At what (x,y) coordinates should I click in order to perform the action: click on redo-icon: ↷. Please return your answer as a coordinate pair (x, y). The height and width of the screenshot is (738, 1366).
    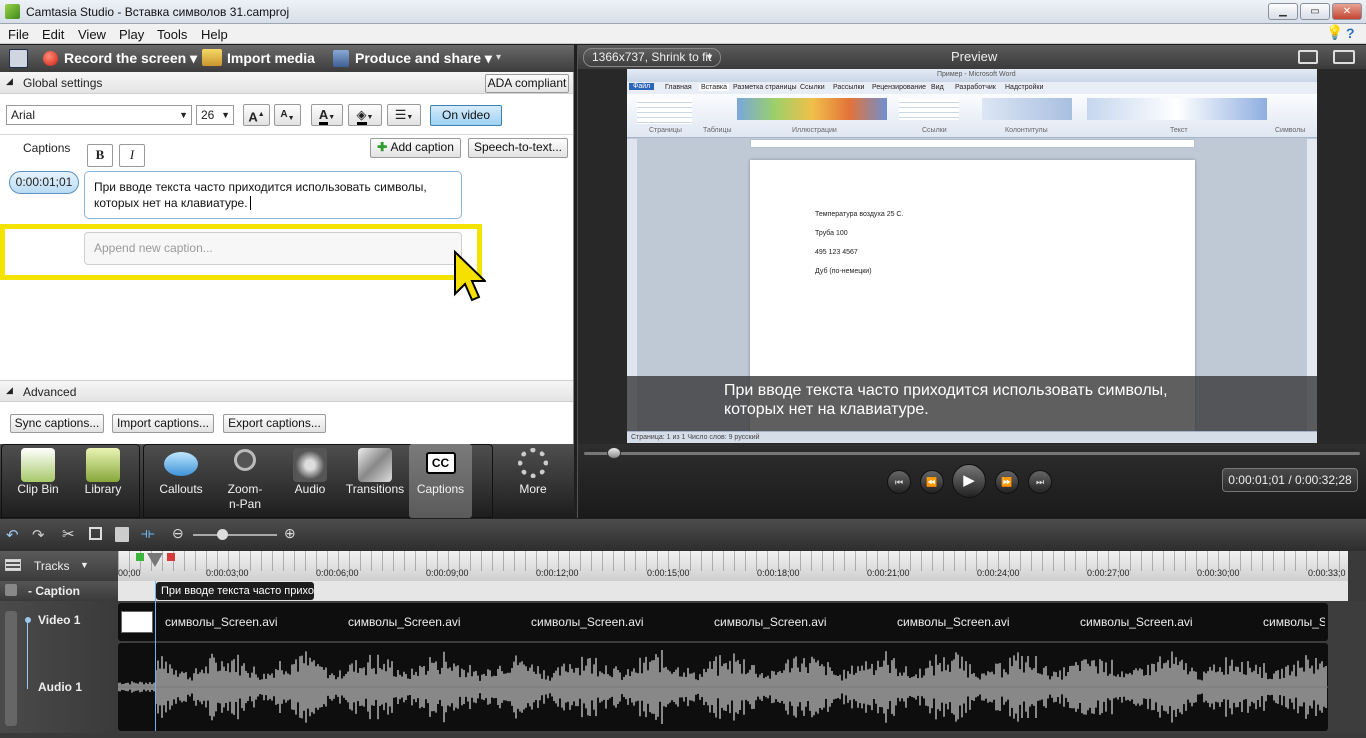
    Looking at the image, I should click on (38, 535).